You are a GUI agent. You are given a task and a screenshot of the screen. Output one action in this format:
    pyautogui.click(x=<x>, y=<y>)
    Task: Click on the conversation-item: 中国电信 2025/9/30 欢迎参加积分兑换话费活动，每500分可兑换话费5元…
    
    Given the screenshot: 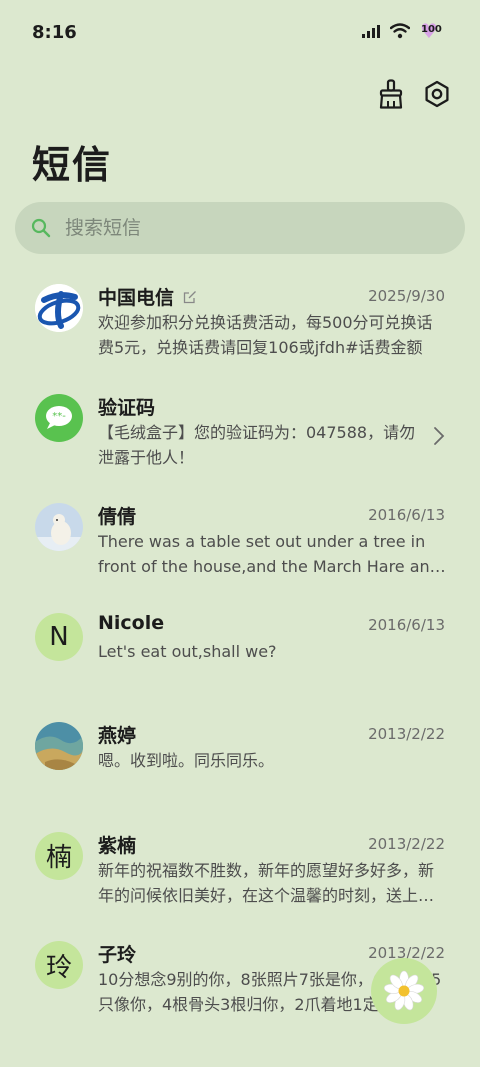 What is the action you would take?
    pyautogui.click(x=240, y=325)
    